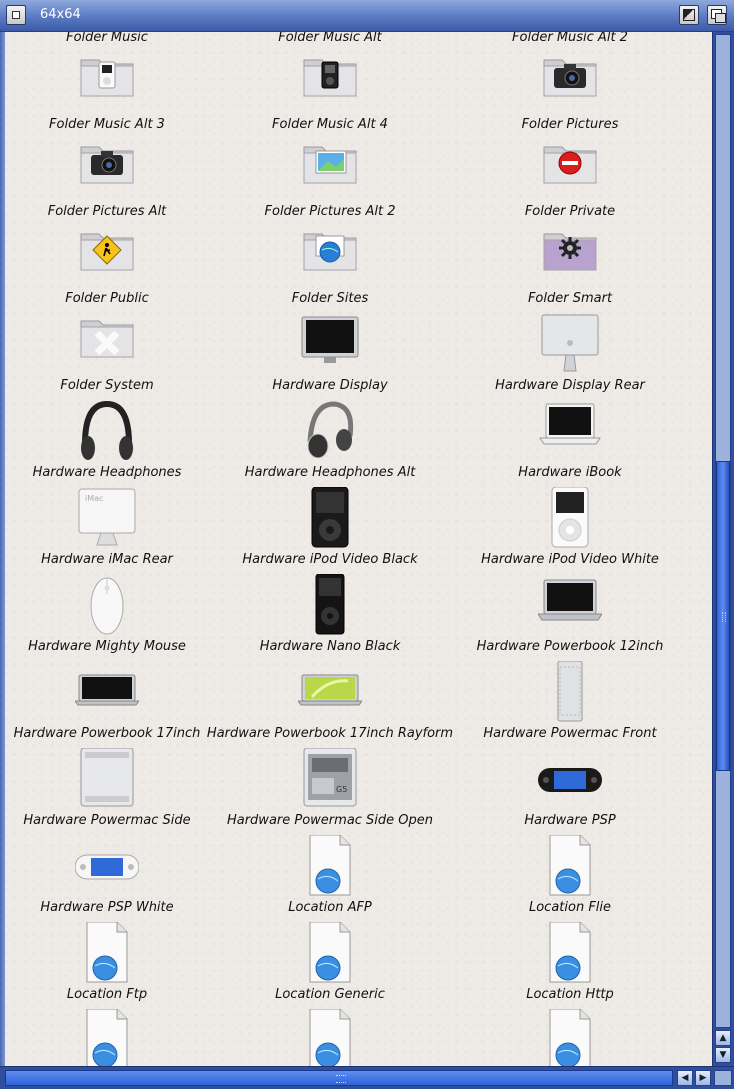  What do you see at coordinates (107, 432) in the screenshot?
I see `hardware-headphones-icon` at bounding box center [107, 432].